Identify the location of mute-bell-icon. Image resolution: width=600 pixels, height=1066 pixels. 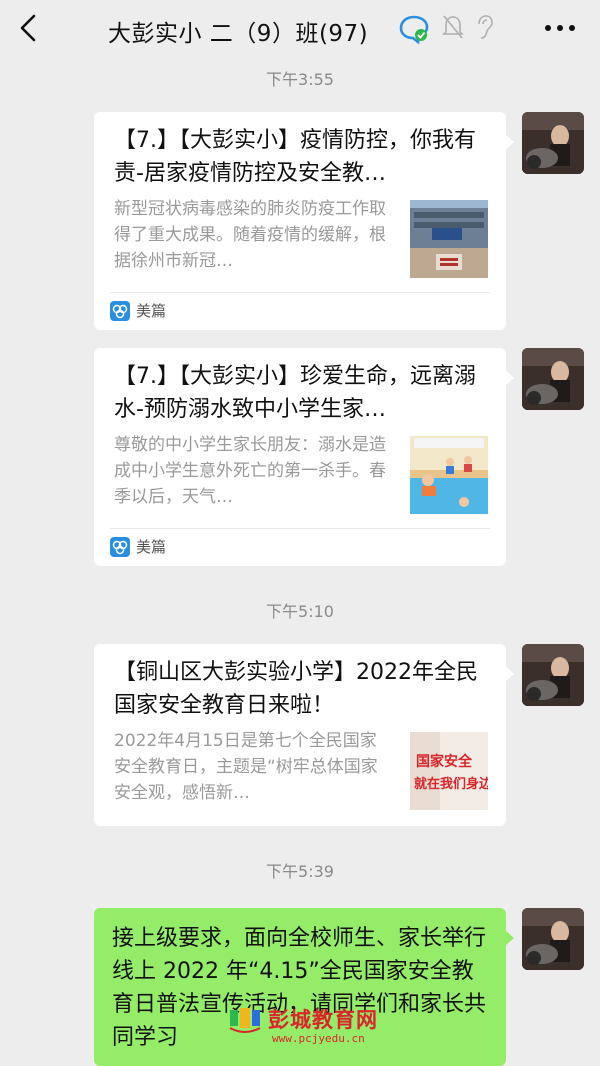
(453, 27).